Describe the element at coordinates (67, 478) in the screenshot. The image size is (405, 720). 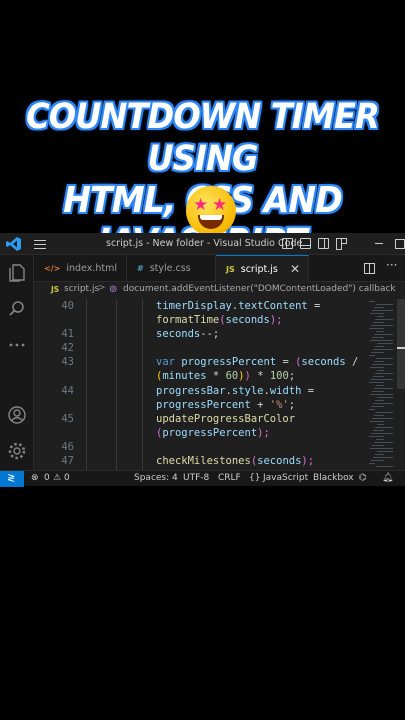
I see `warning-count: 0` at that location.